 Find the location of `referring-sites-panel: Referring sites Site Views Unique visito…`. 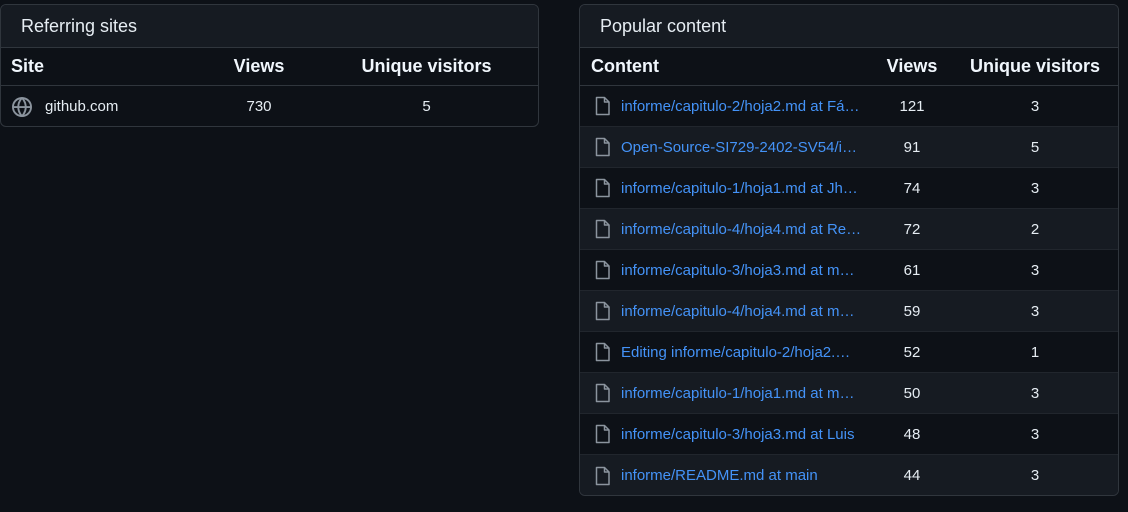

referring-sites-panel: Referring sites Site Views Unique visito… is located at coordinates (269, 65).